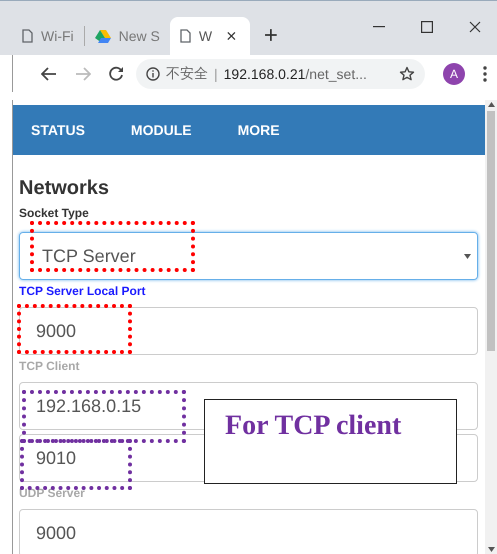 This screenshot has width=497, height=554. Describe the element at coordinates (82, 291) in the screenshot. I see `field-label: TCP Server Local Port` at that location.